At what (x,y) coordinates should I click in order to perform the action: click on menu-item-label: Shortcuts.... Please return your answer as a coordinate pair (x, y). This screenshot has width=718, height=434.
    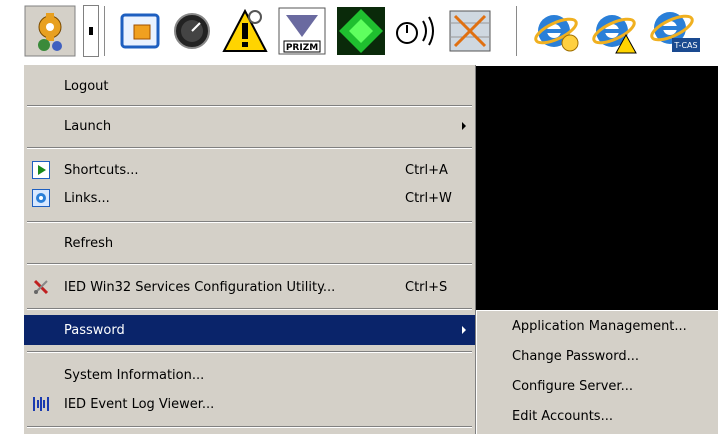
    Looking at the image, I should click on (101, 170).